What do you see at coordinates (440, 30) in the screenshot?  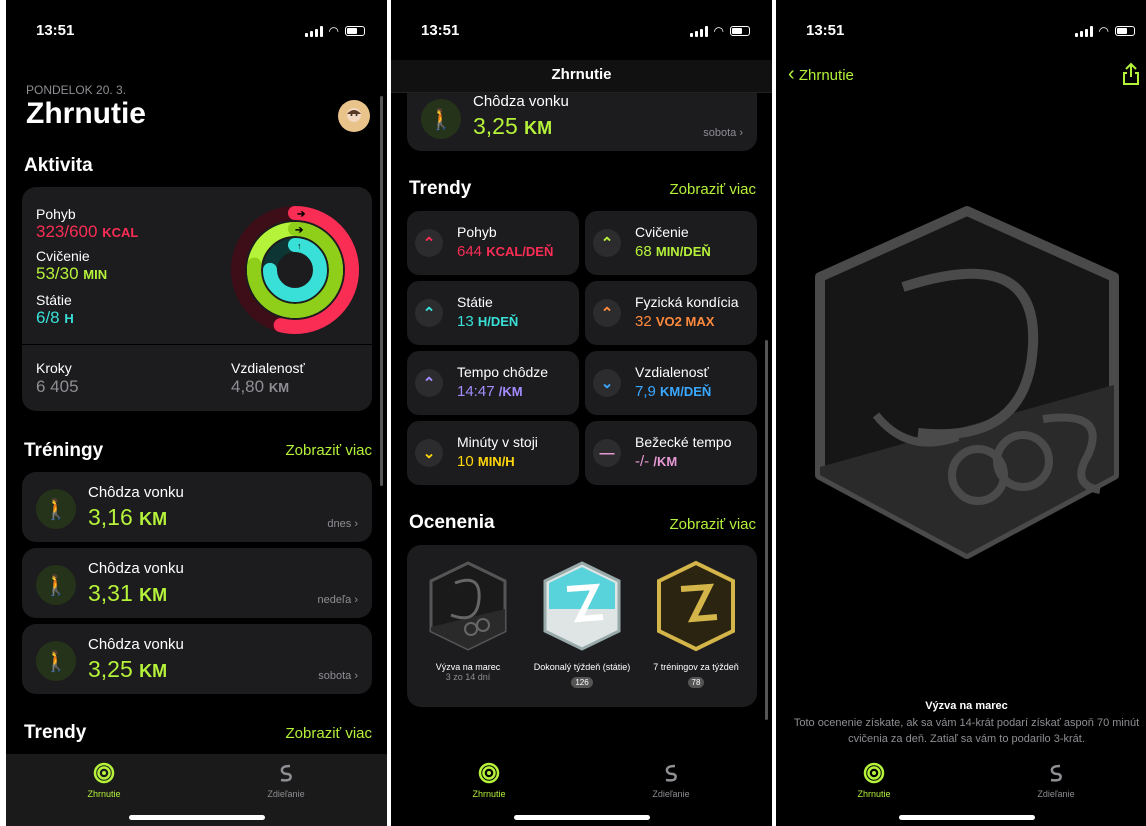 I see `status-time: 13:51` at bounding box center [440, 30].